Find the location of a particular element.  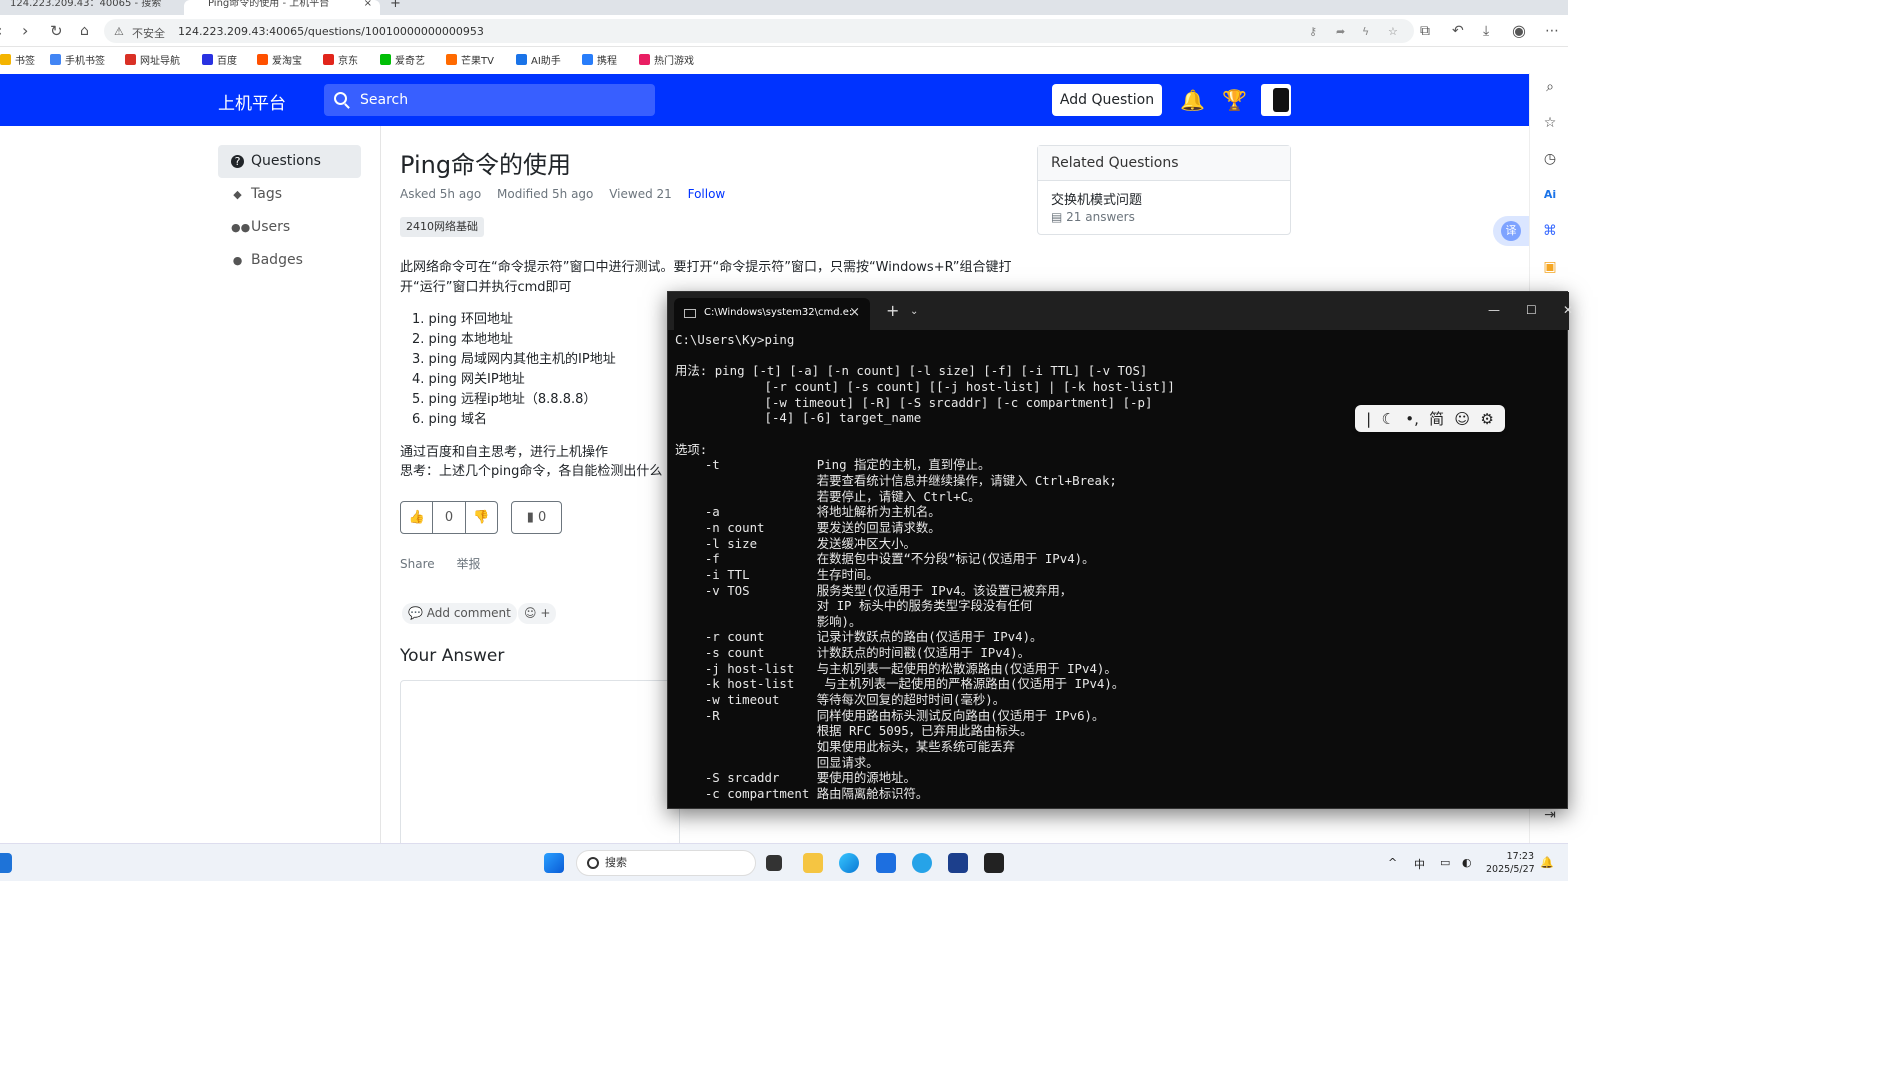

terminal-taskbar-icon is located at coordinates (994, 863).